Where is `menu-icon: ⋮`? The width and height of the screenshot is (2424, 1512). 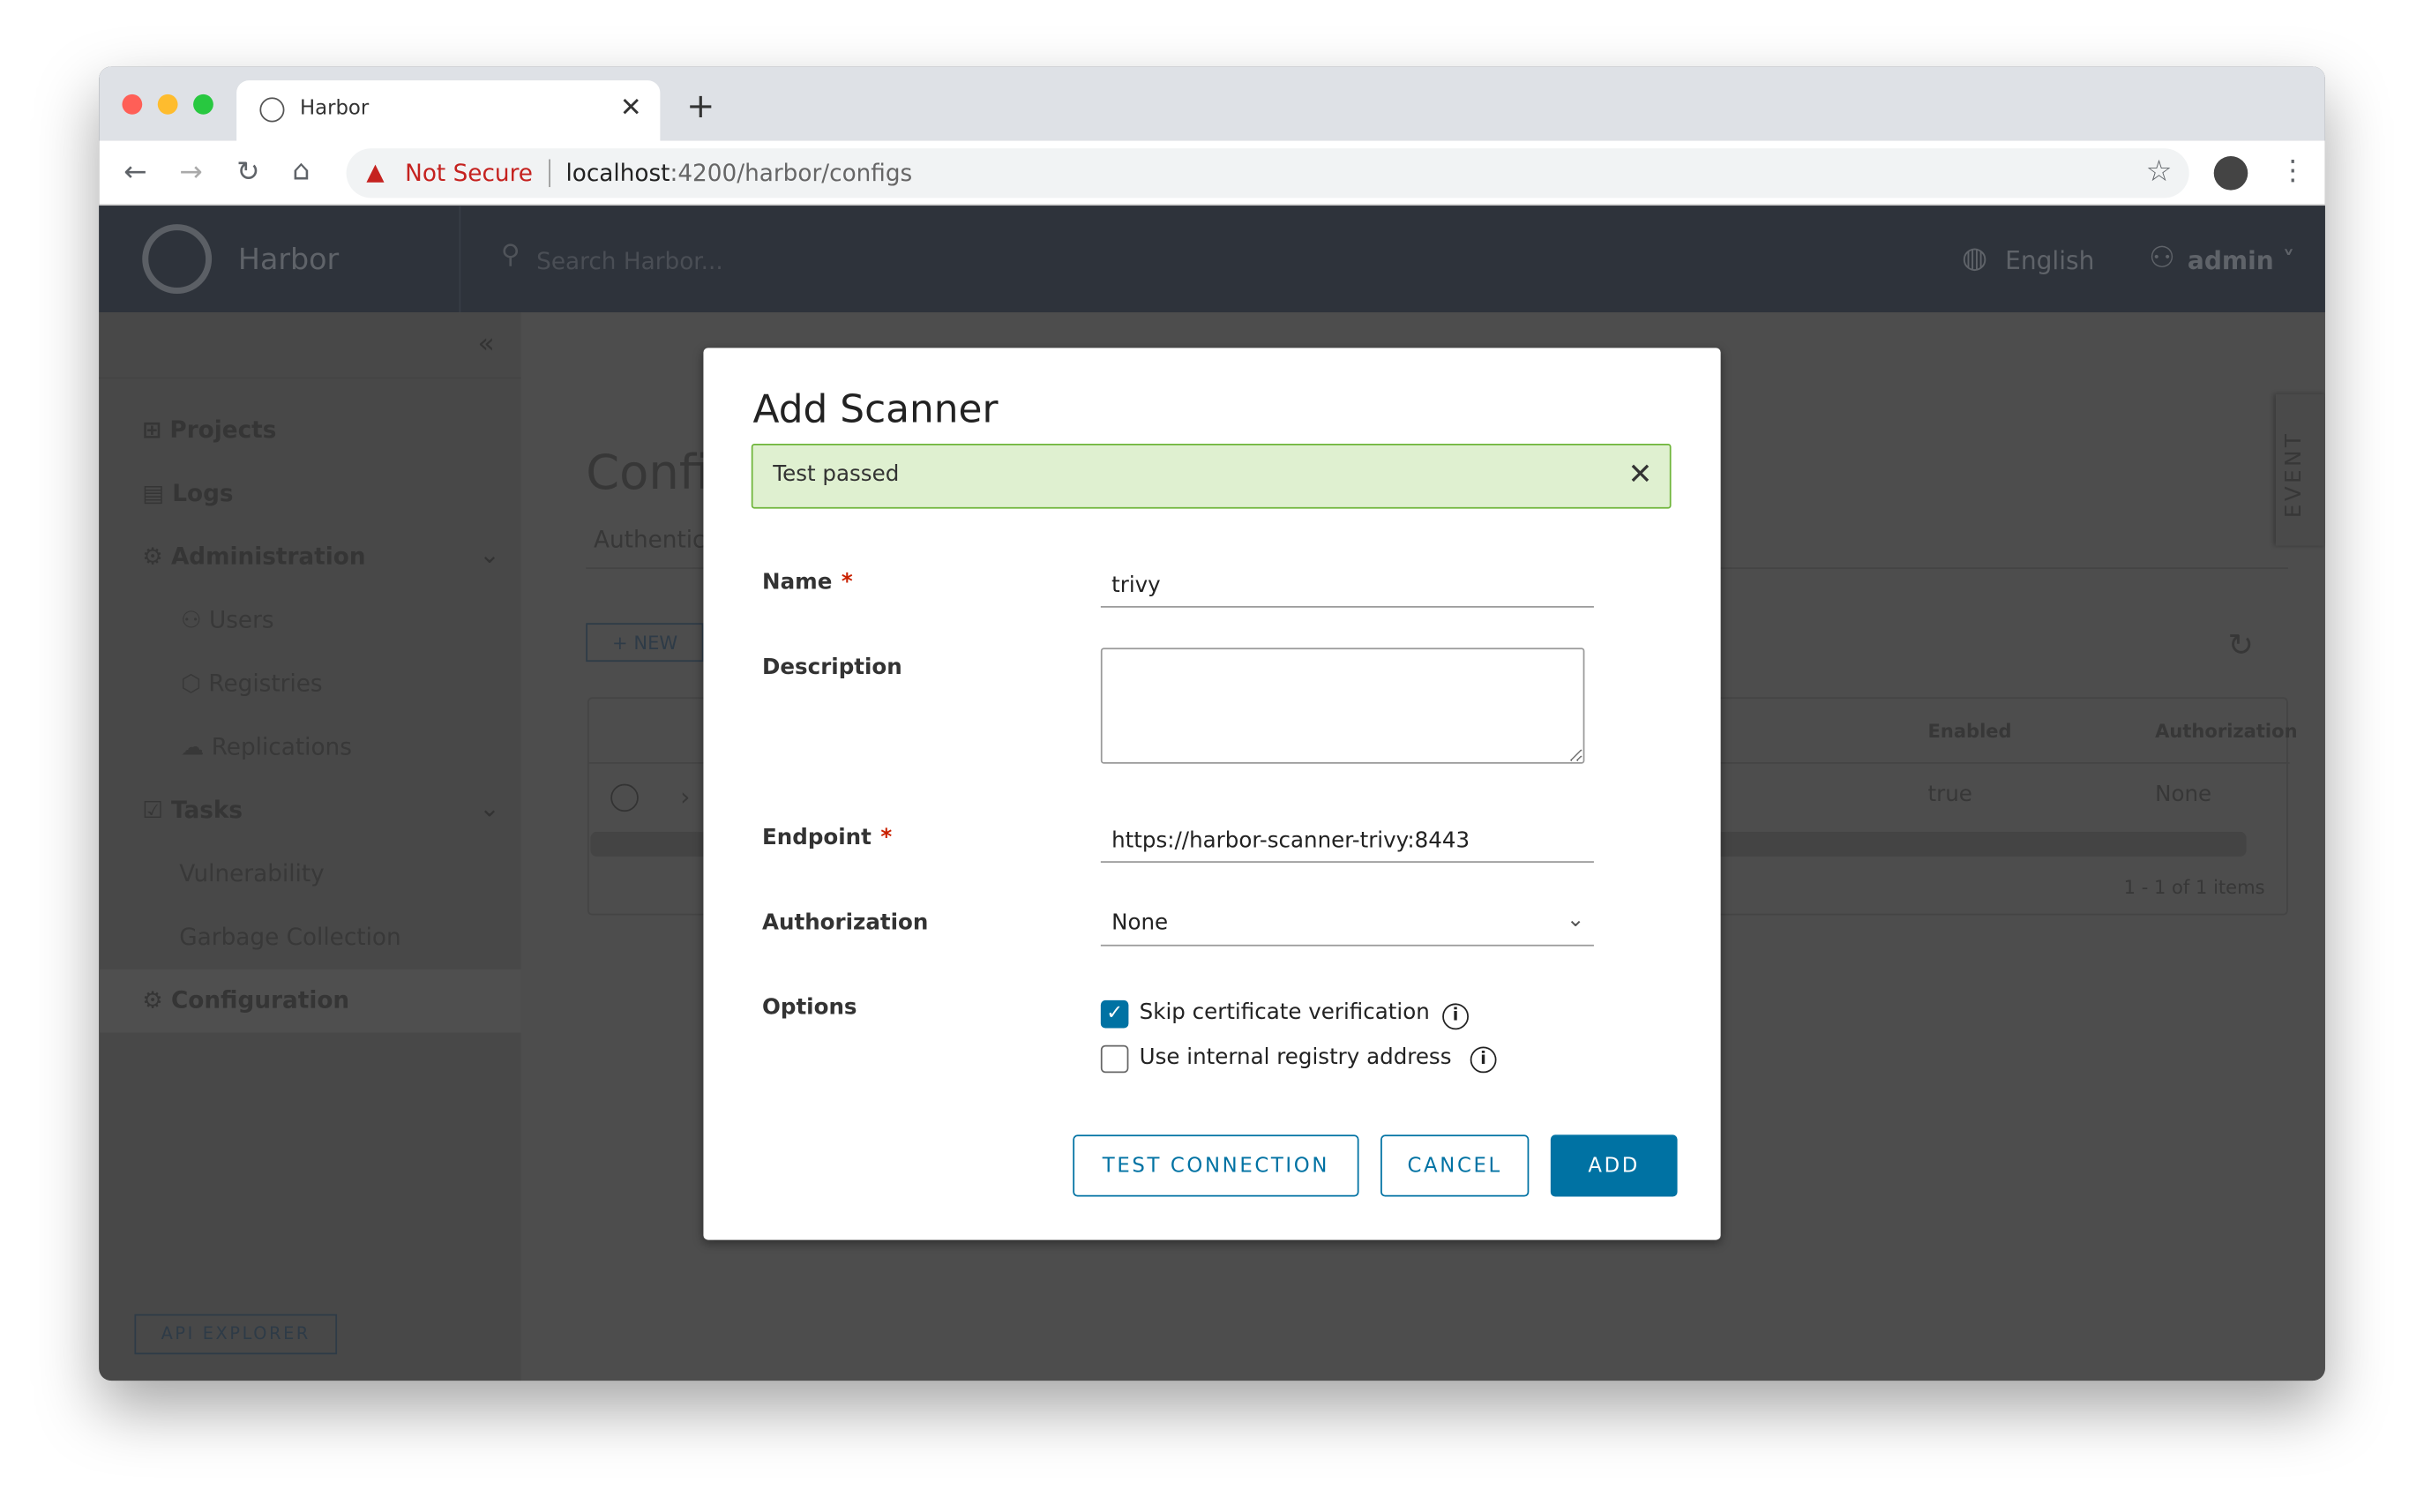
menu-icon: ⋮ is located at coordinates (2292, 171).